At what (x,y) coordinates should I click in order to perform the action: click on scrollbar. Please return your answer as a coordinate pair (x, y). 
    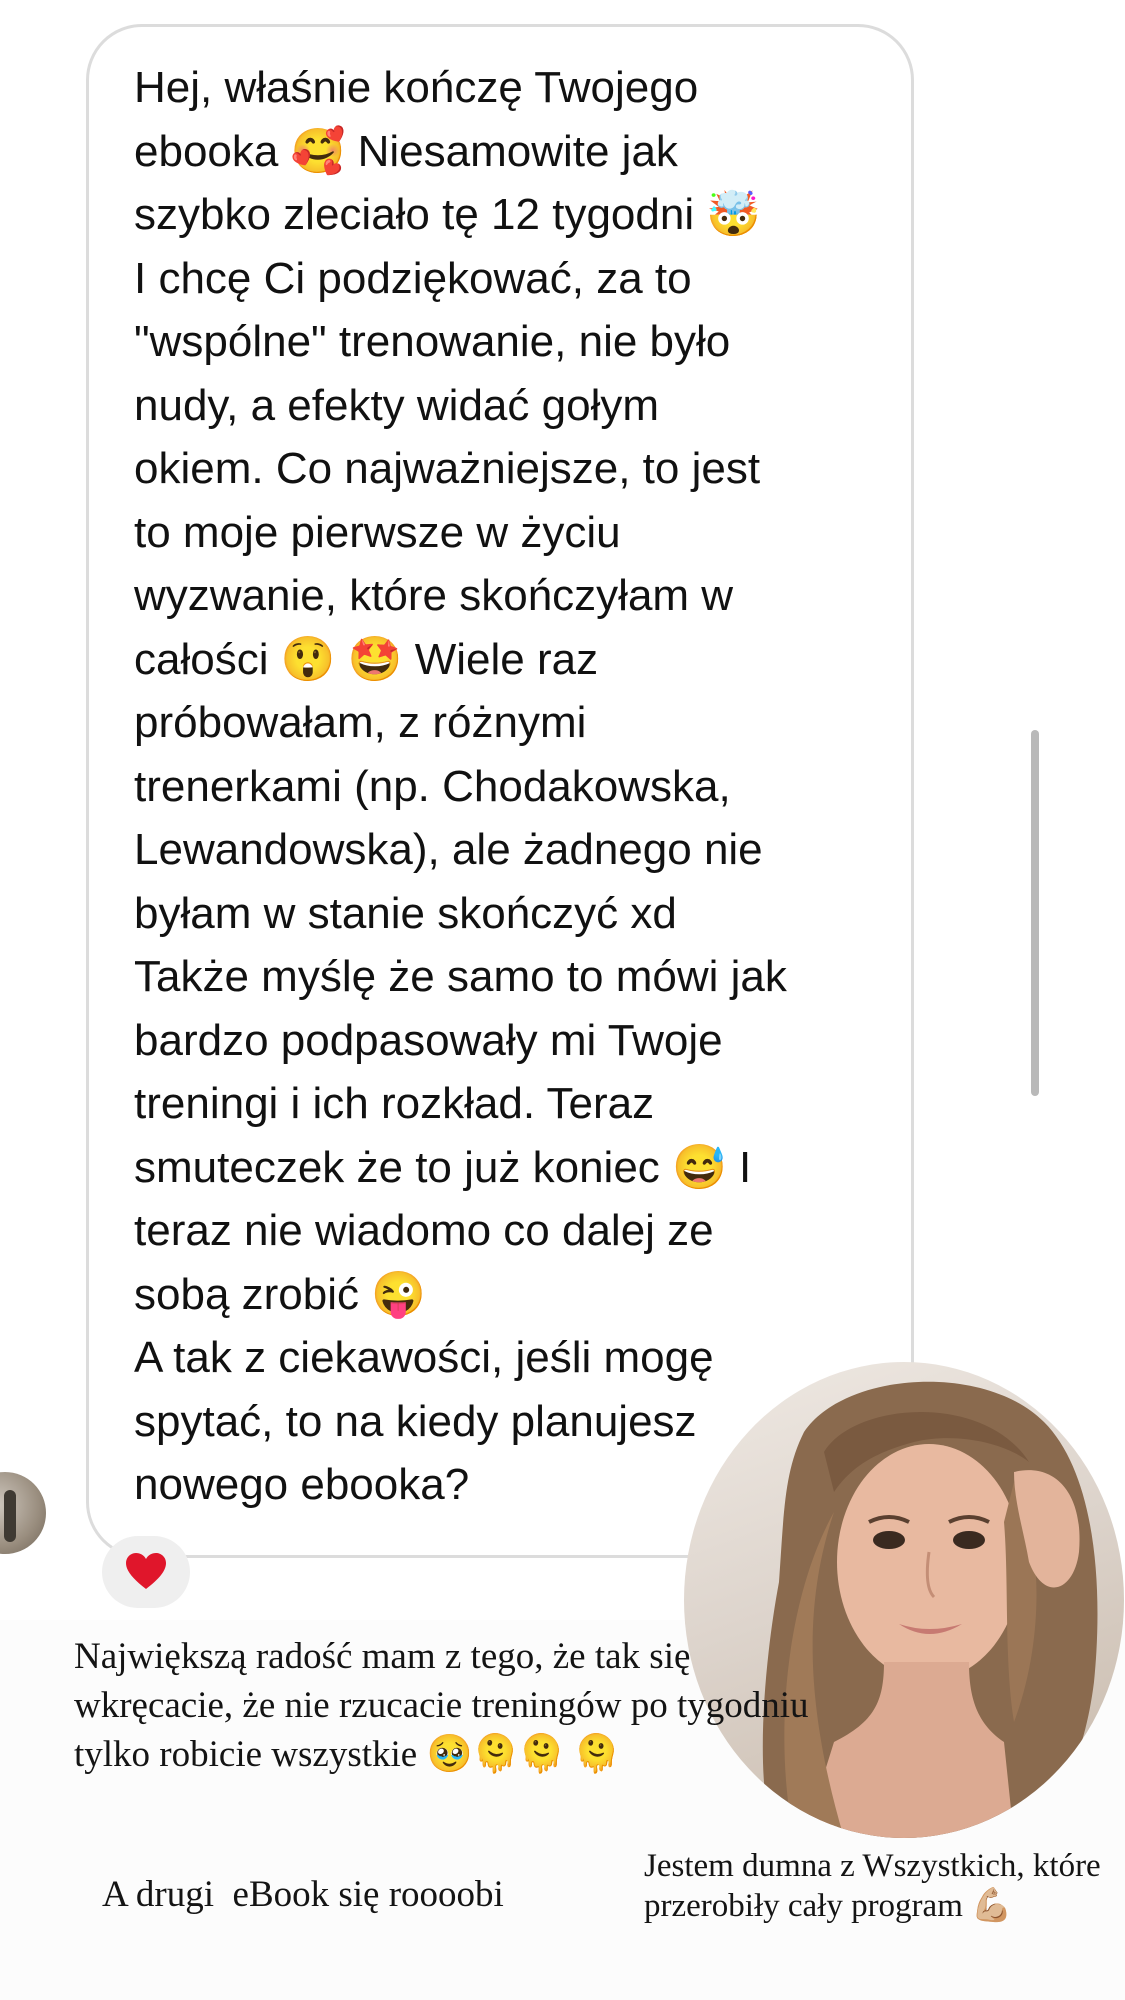
    Looking at the image, I should click on (1035, 913).